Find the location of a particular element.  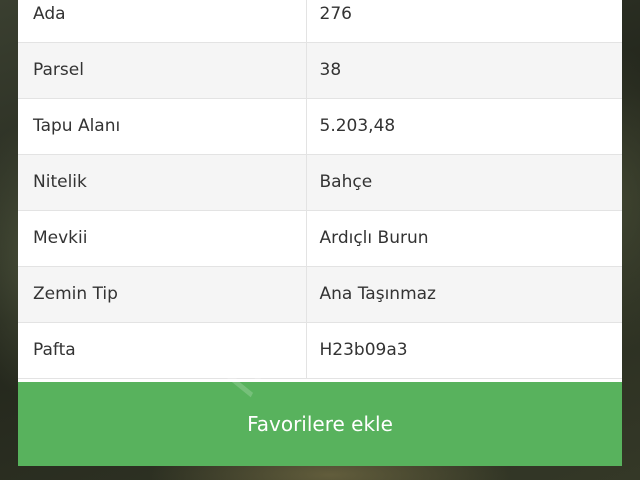

row-label: Mevkii is located at coordinates (162, 238).